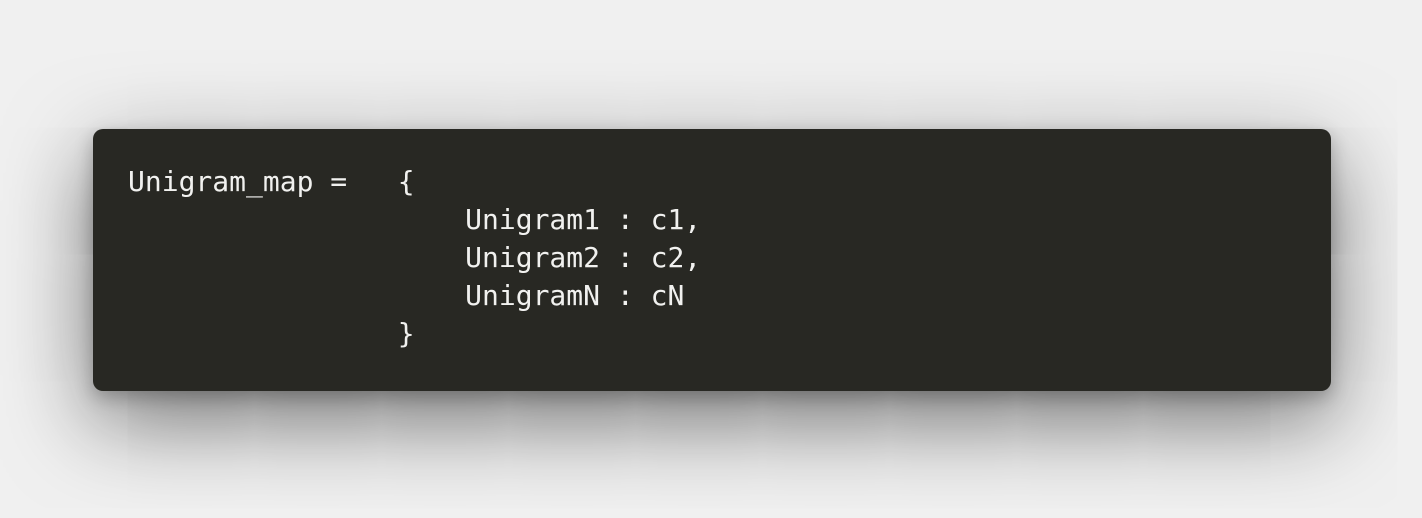  Describe the element at coordinates (271, 333) in the screenshot. I see `code-line-5: }` at that location.